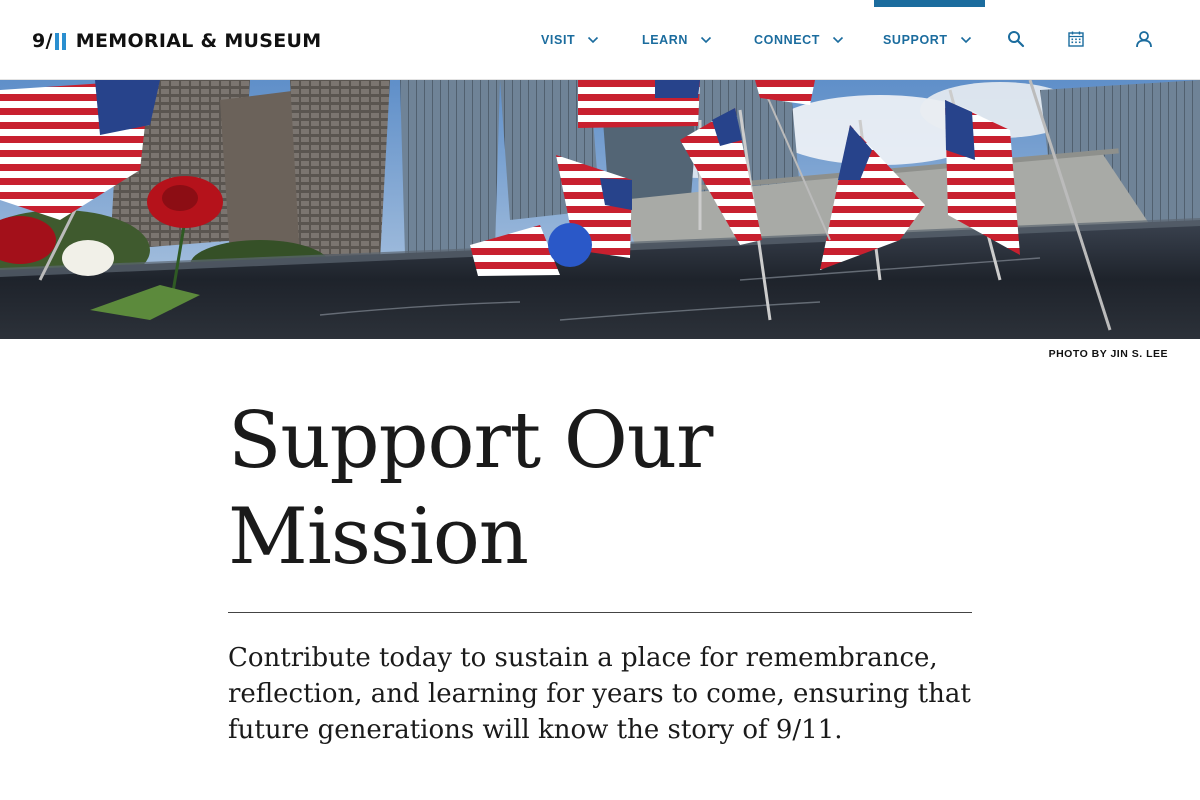 The height and width of the screenshot is (800, 1200). I want to click on nav-support-label: SUPPORT, so click(915, 40).